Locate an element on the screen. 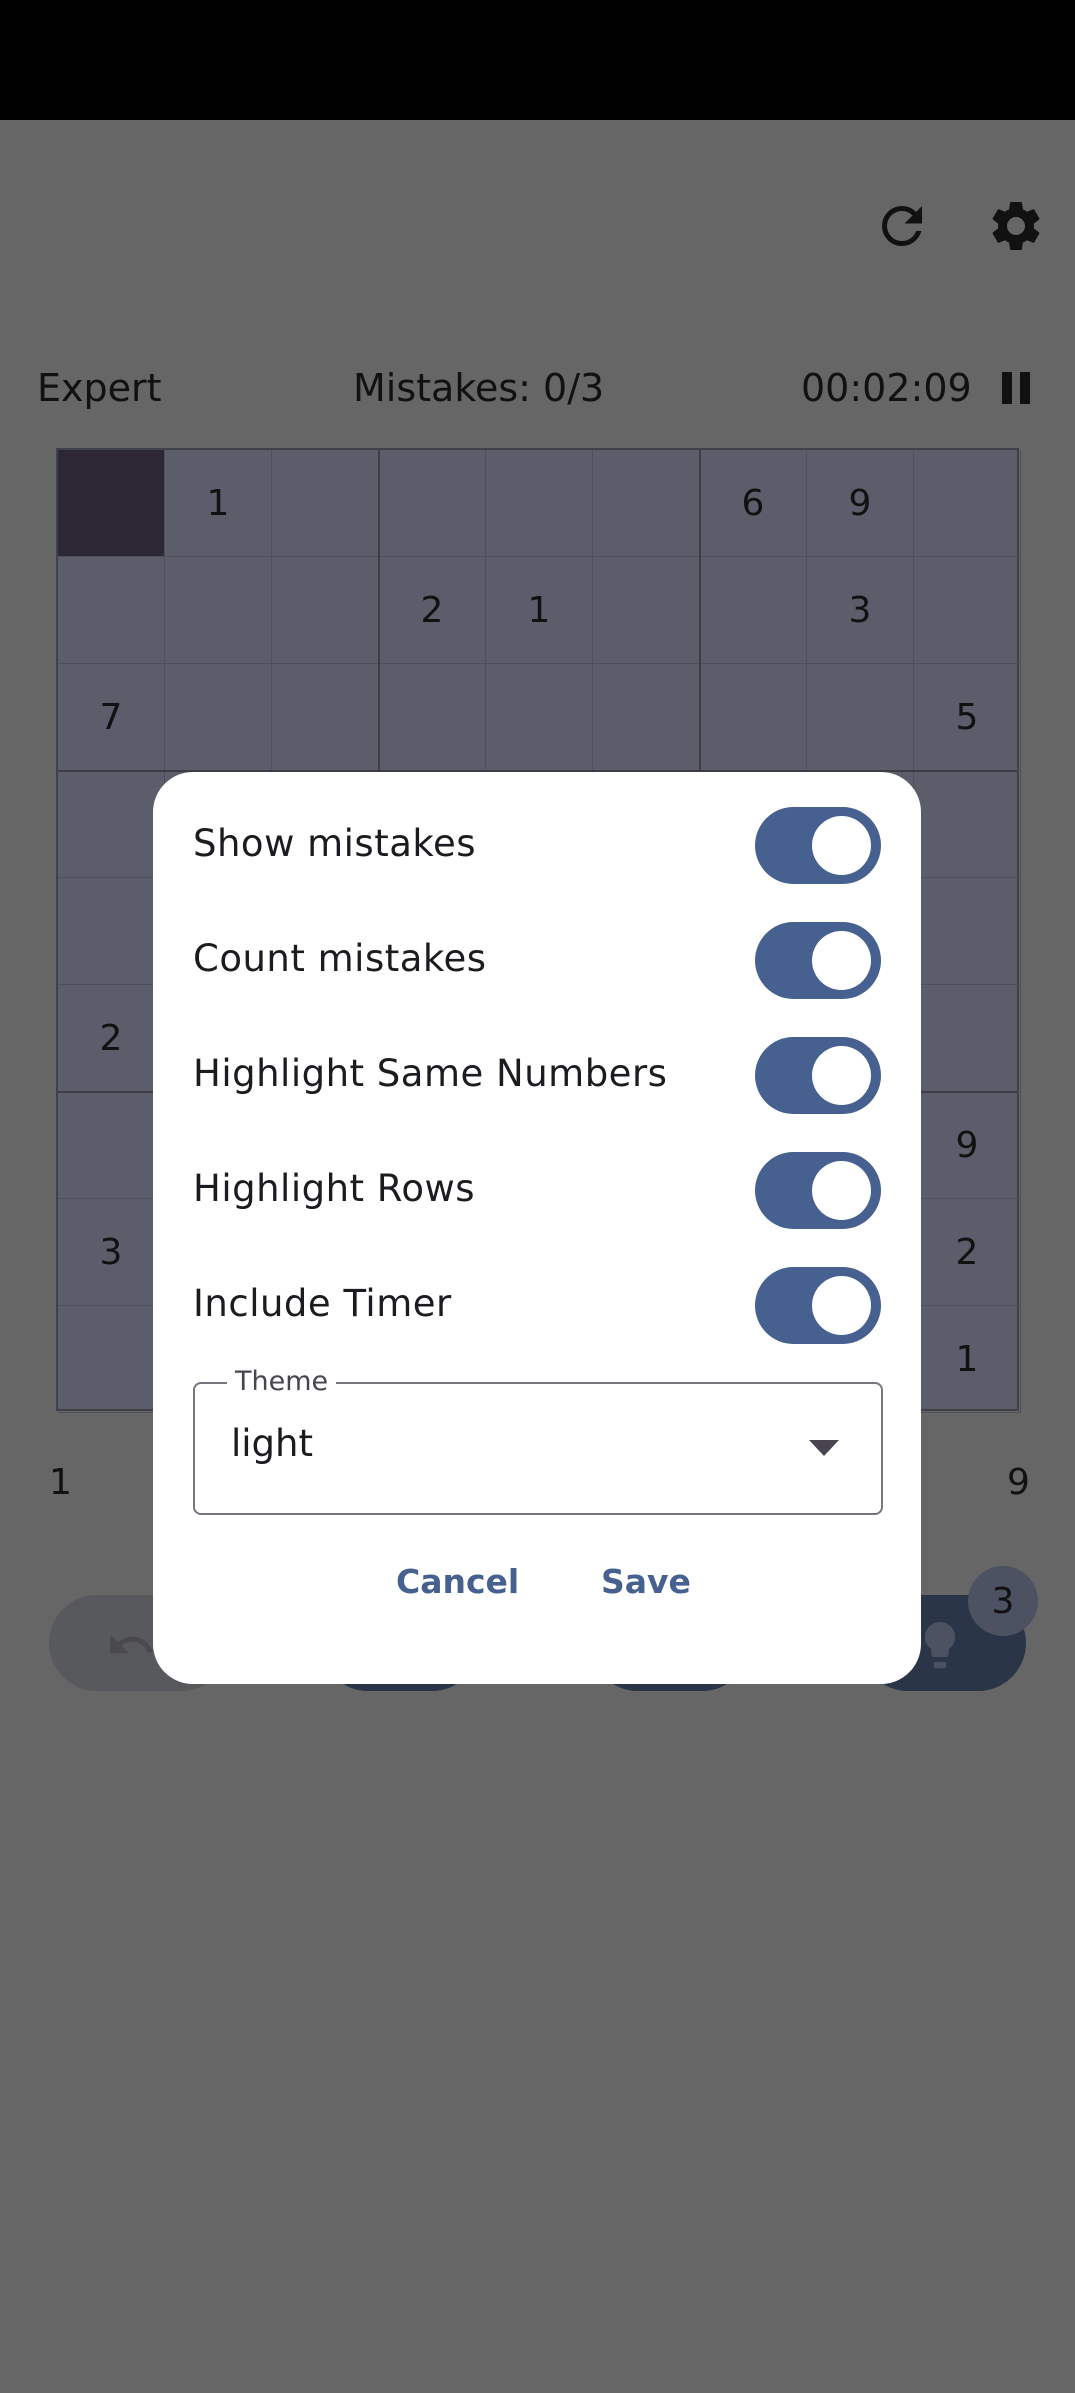 The image size is (1075, 2393). toggle-row-include-timer: Include Timer is located at coordinates (537, 1304).